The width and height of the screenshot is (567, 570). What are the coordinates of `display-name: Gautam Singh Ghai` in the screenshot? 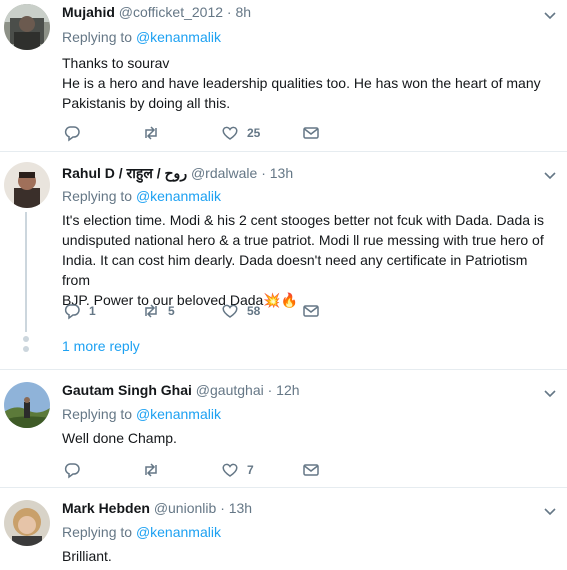 It's located at (127, 390).